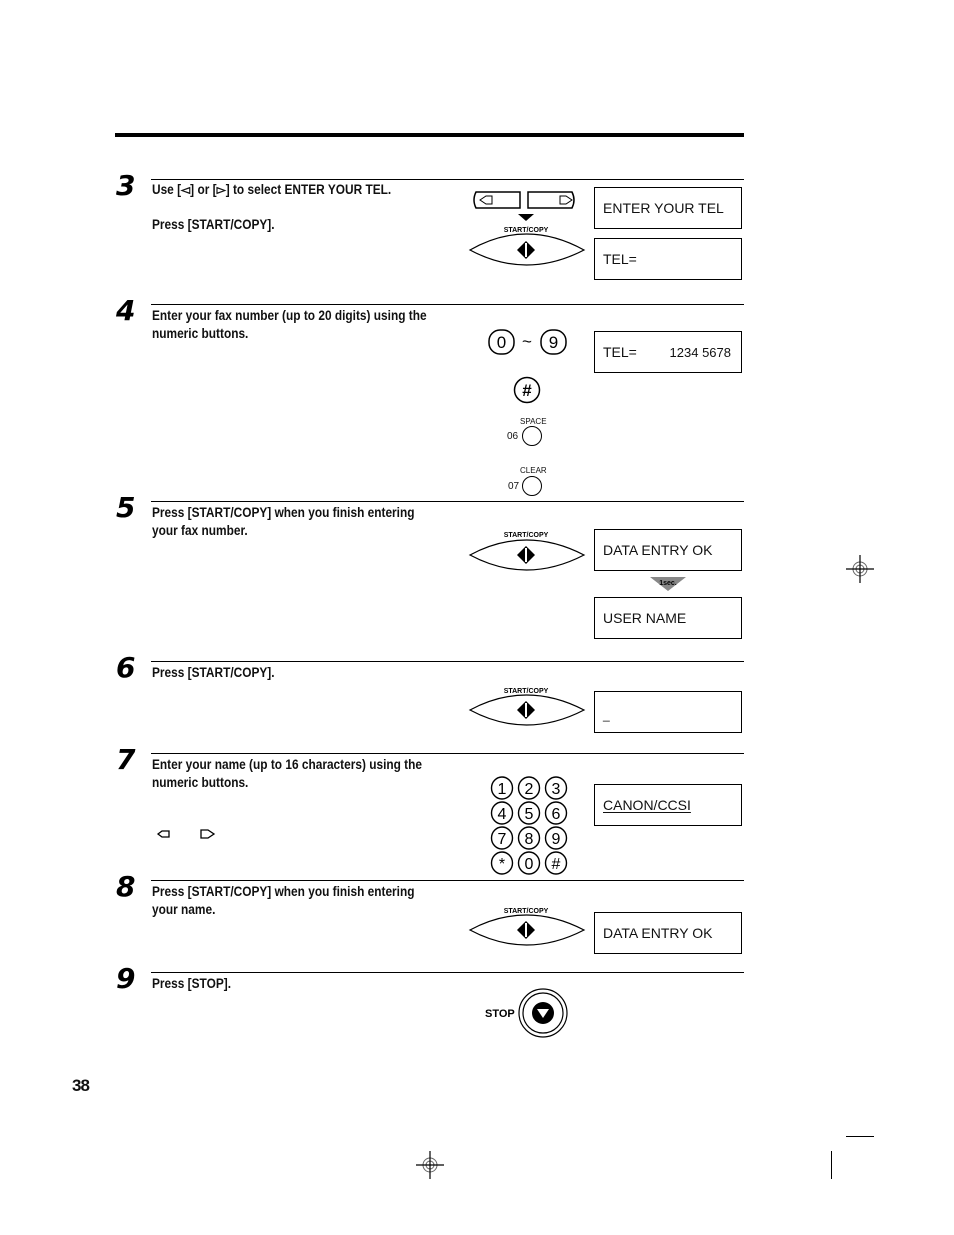 This screenshot has height=1235, width=954. What do you see at coordinates (514, 486) in the screenshot?
I see `clear-key-code: 07` at bounding box center [514, 486].